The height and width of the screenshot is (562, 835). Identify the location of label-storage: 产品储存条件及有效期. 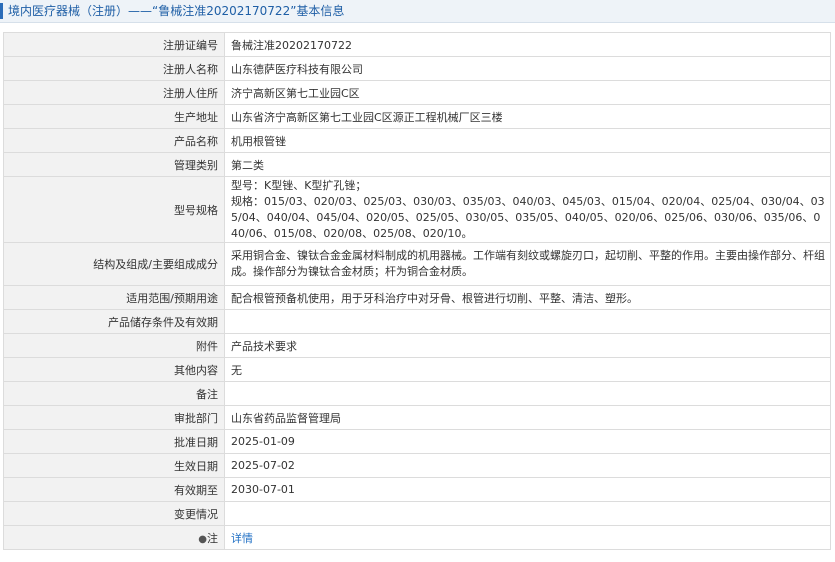
(114, 321).